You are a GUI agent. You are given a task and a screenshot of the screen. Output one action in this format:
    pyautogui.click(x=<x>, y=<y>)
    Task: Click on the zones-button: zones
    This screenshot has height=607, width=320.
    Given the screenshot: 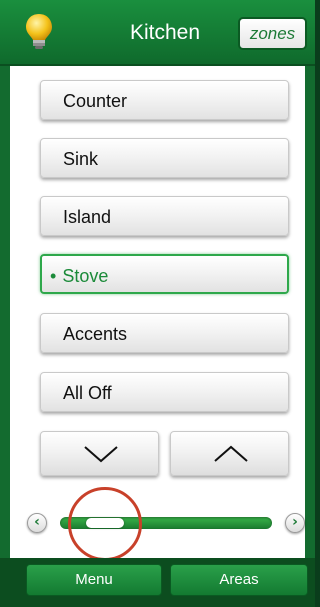 What is the action you would take?
    pyautogui.click(x=272, y=33)
    